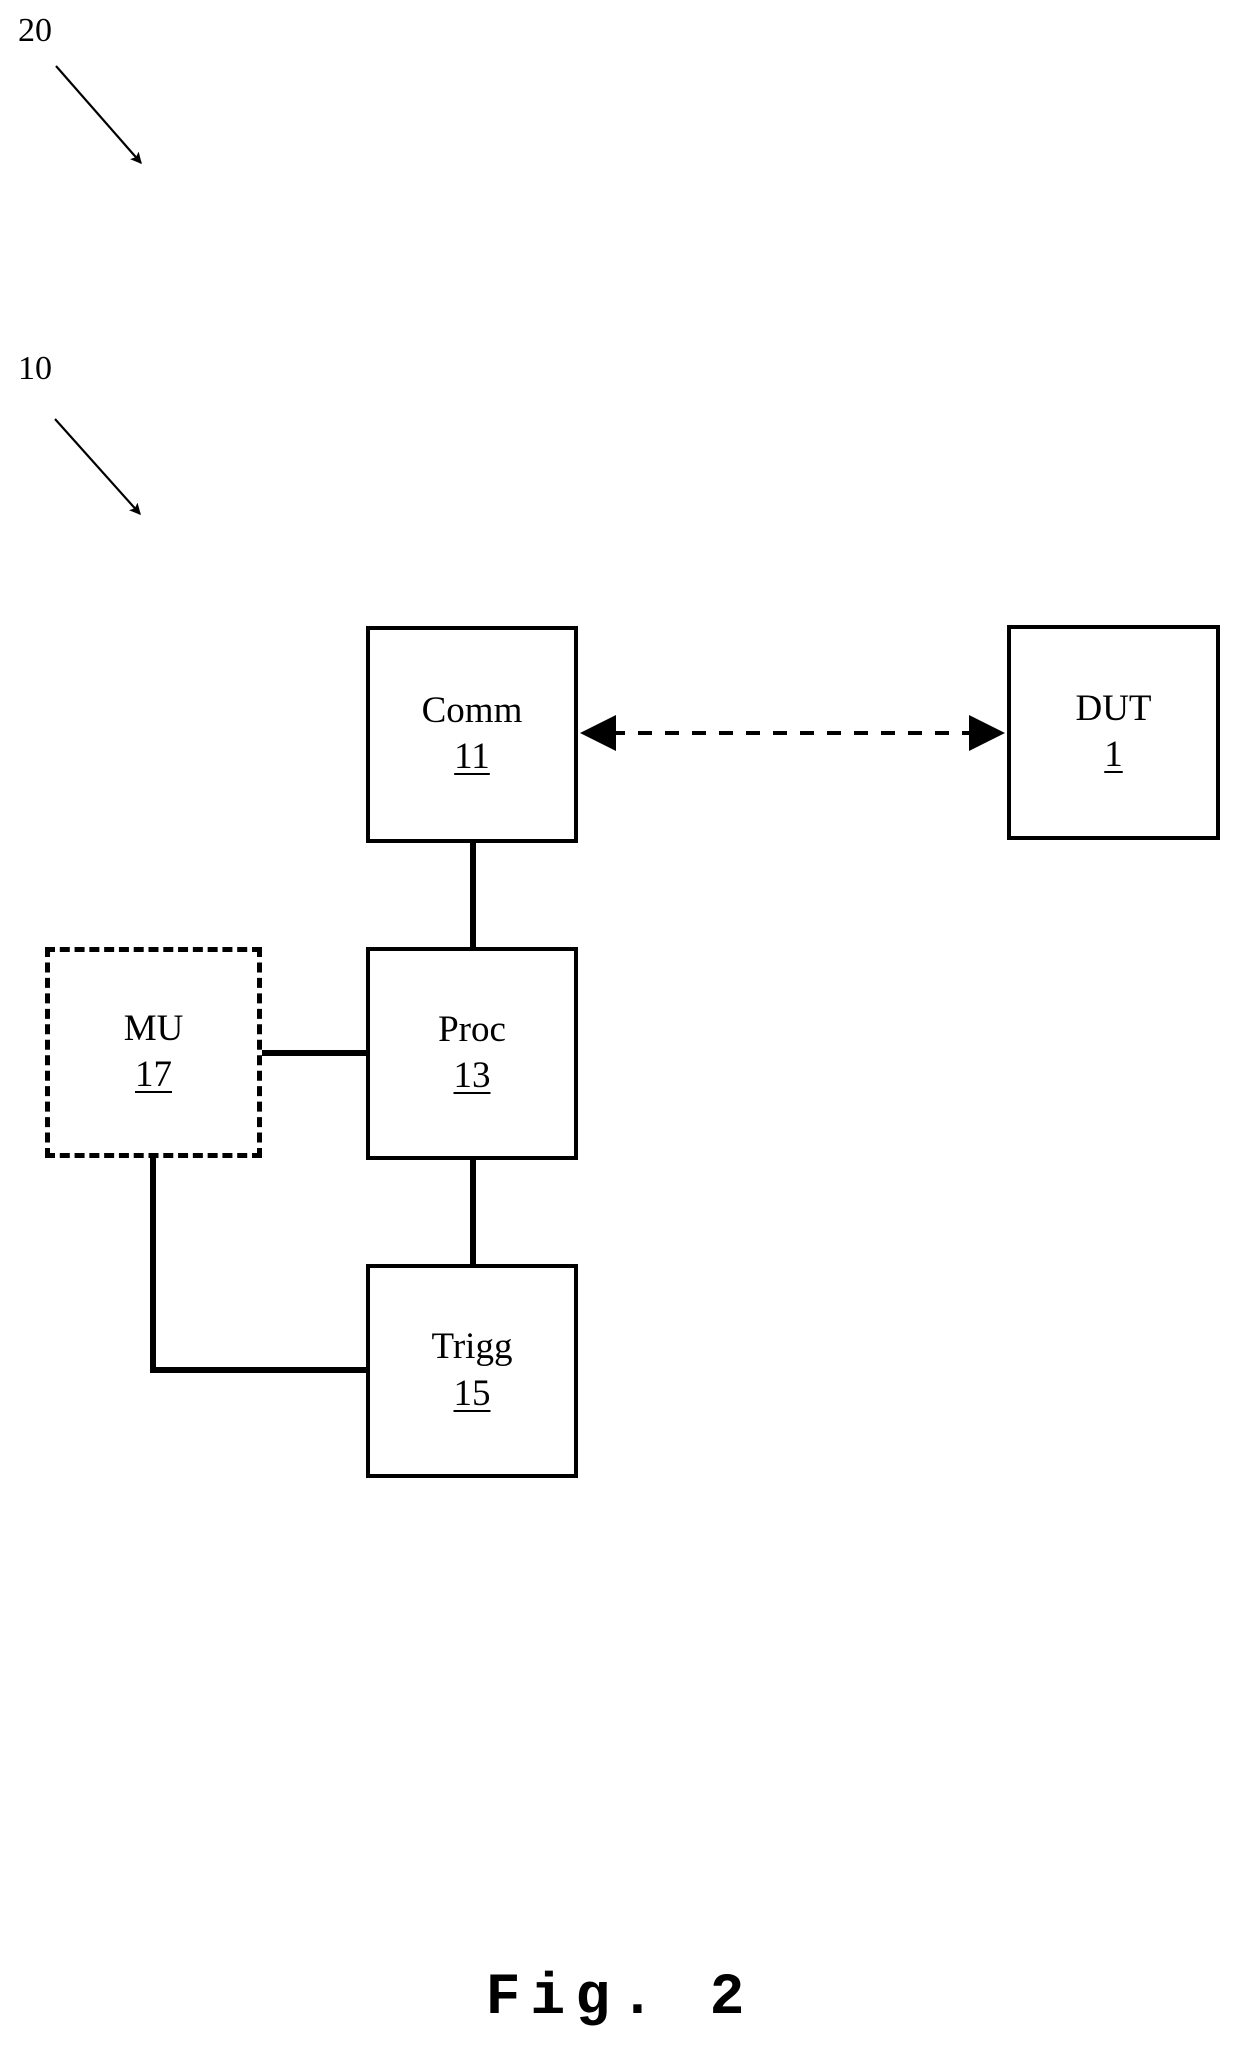 This screenshot has height=2064, width=1240. Describe the element at coordinates (472, 734) in the screenshot. I see `block-comm: Comm 11` at that location.